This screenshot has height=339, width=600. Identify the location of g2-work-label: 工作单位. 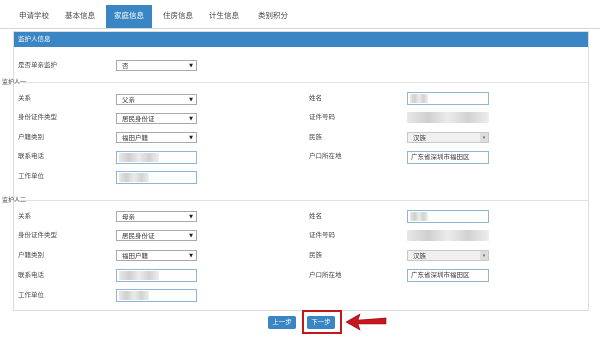
(31, 295).